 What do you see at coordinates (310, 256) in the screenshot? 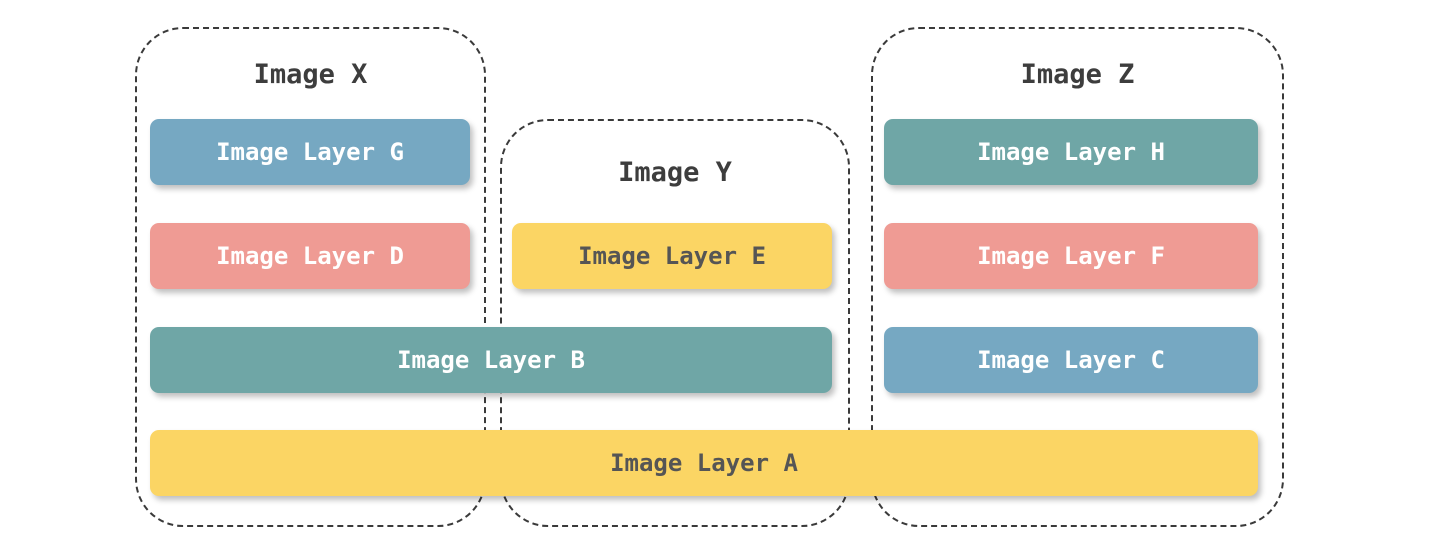
I see `image-layer-d: Image Layer D` at bounding box center [310, 256].